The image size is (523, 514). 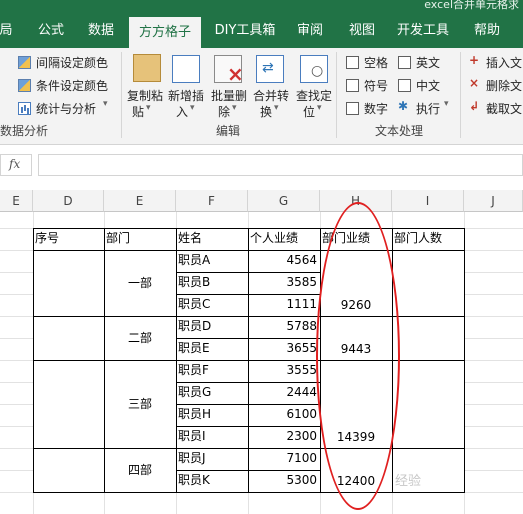 I want to click on clipboard-icon, so click(x=147, y=68).